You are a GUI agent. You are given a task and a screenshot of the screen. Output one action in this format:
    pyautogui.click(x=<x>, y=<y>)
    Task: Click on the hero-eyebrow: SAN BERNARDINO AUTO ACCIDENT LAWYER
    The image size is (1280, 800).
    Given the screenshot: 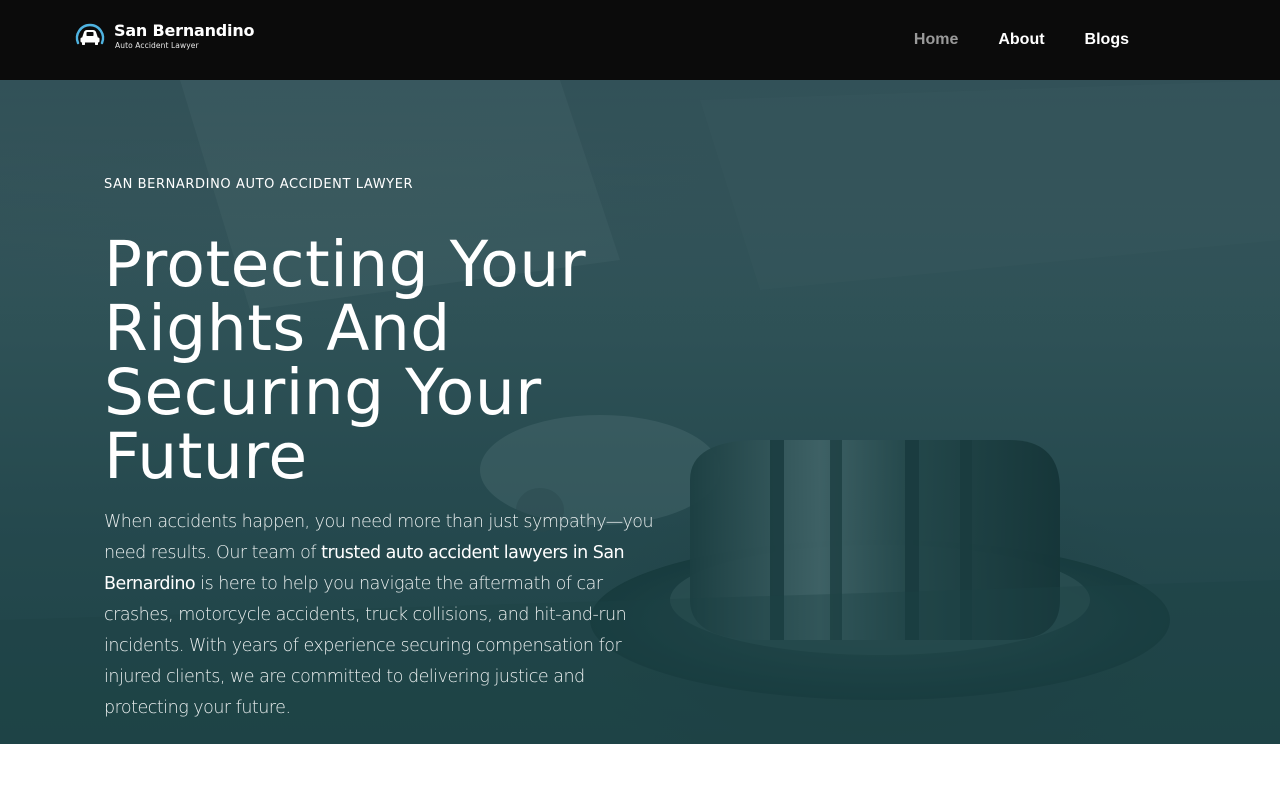 What is the action you would take?
    pyautogui.click(x=259, y=184)
    